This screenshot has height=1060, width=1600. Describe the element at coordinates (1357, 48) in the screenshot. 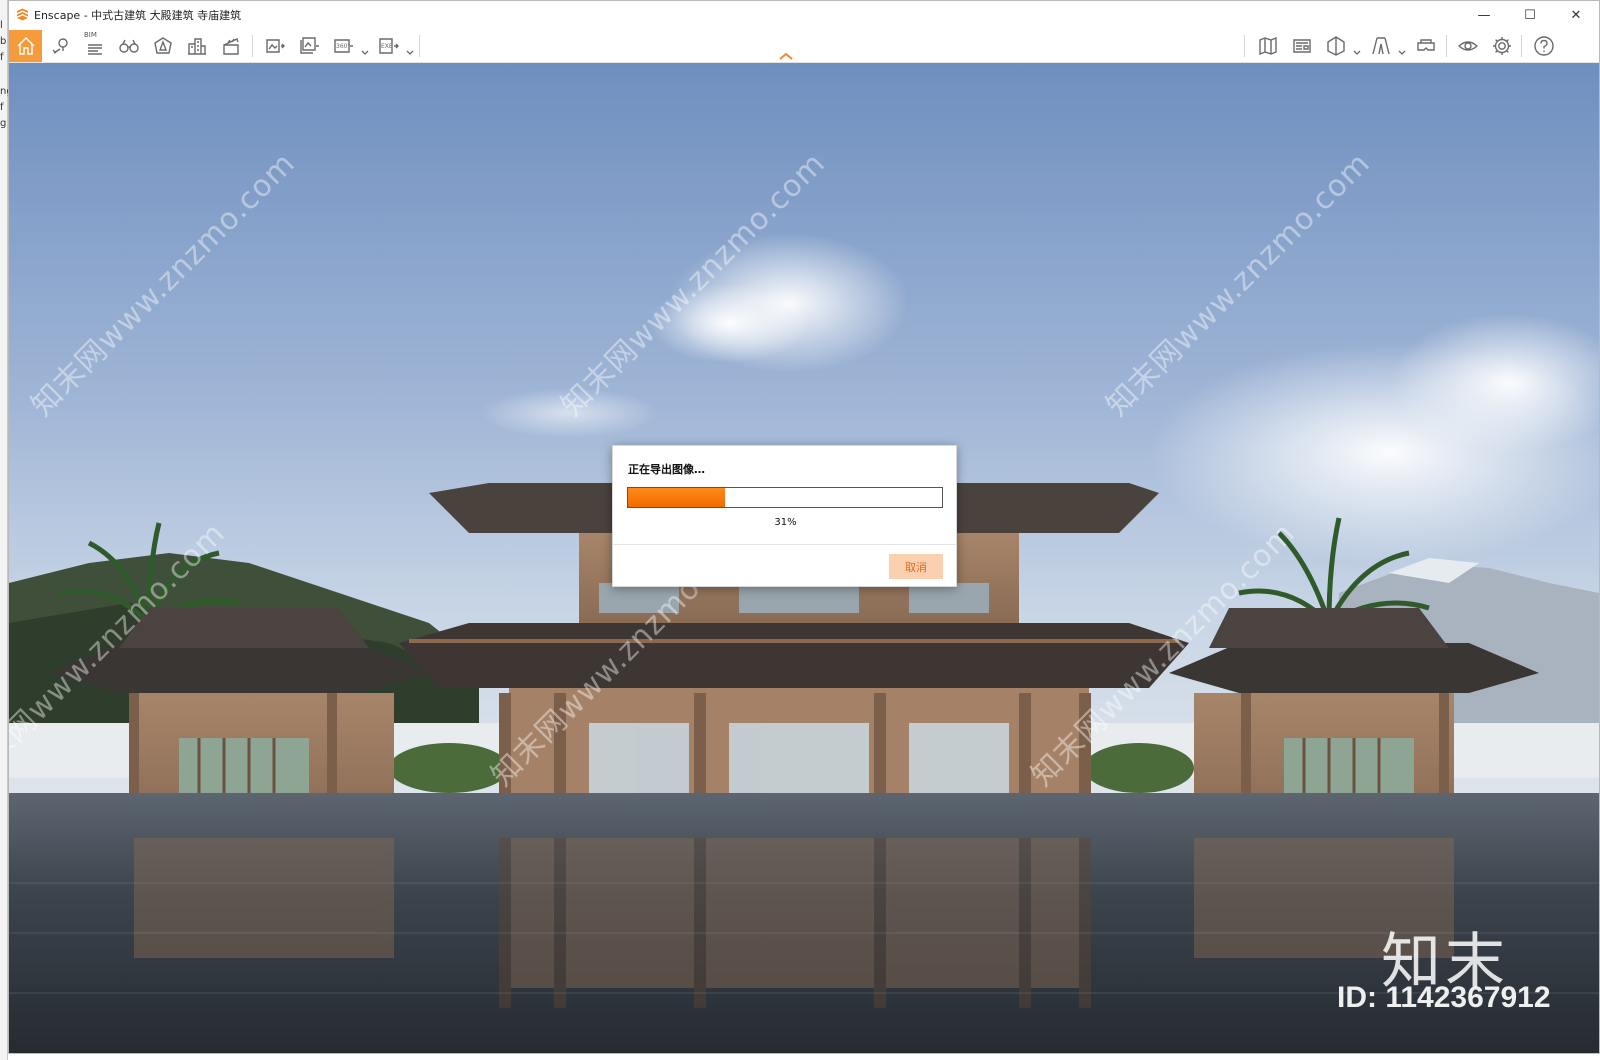

I see `object-view-dropdown-chevron-down-icon` at that location.